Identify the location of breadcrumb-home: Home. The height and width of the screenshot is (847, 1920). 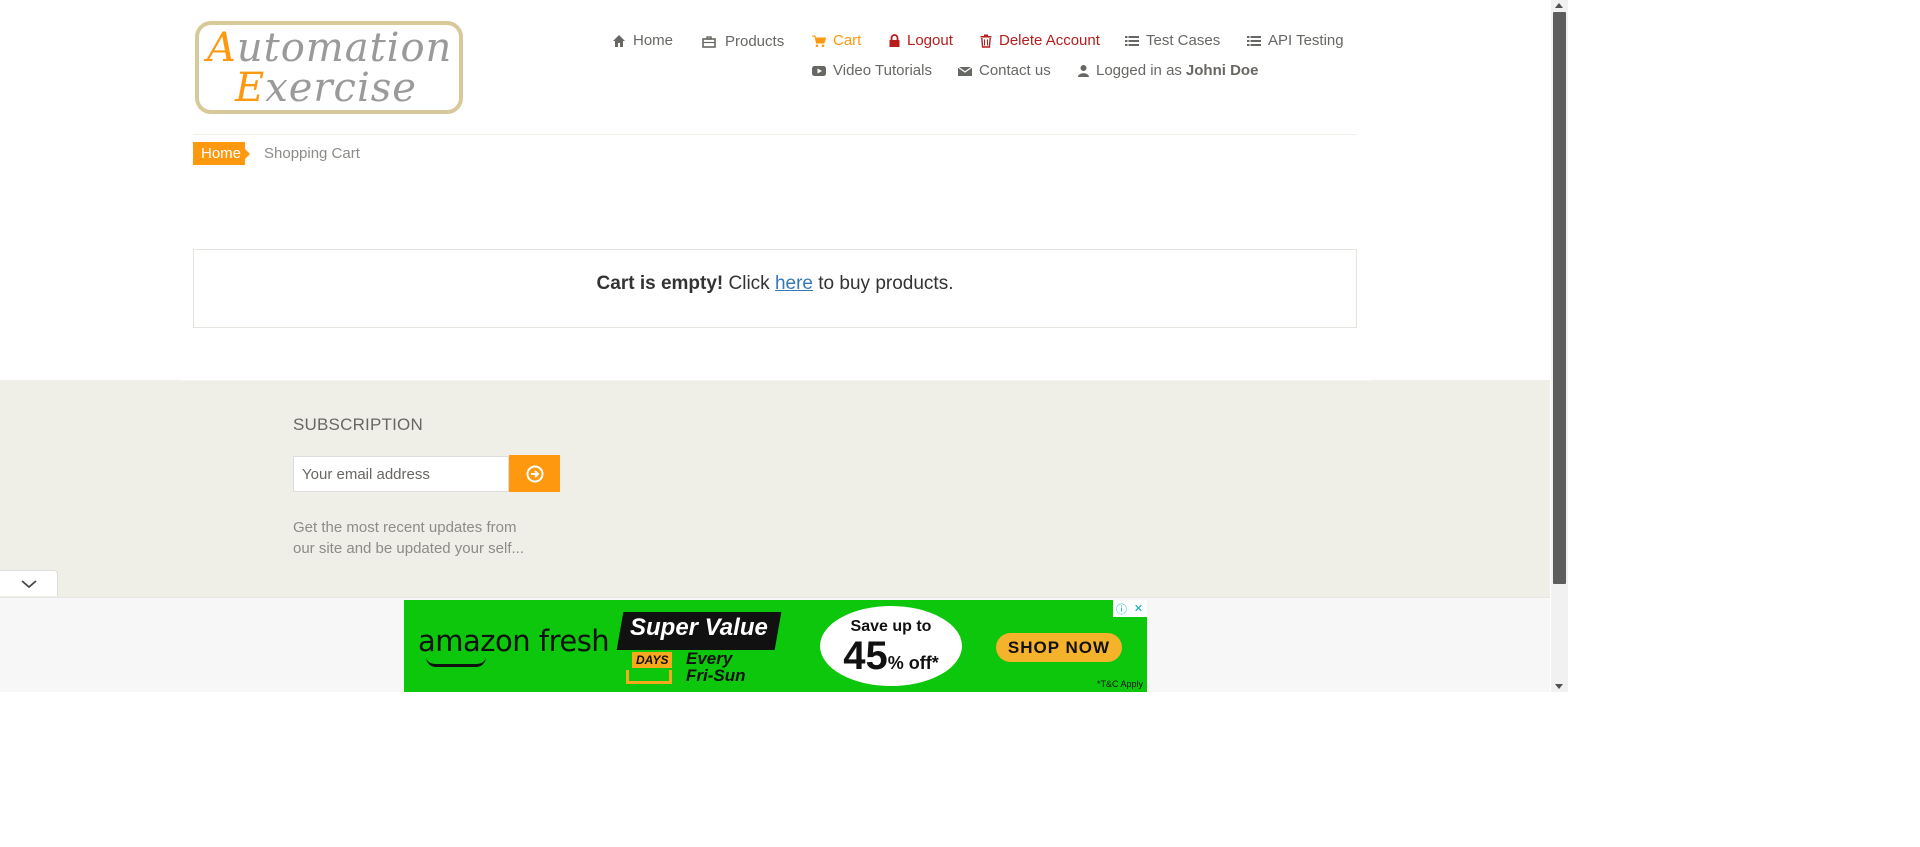
(221, 153).